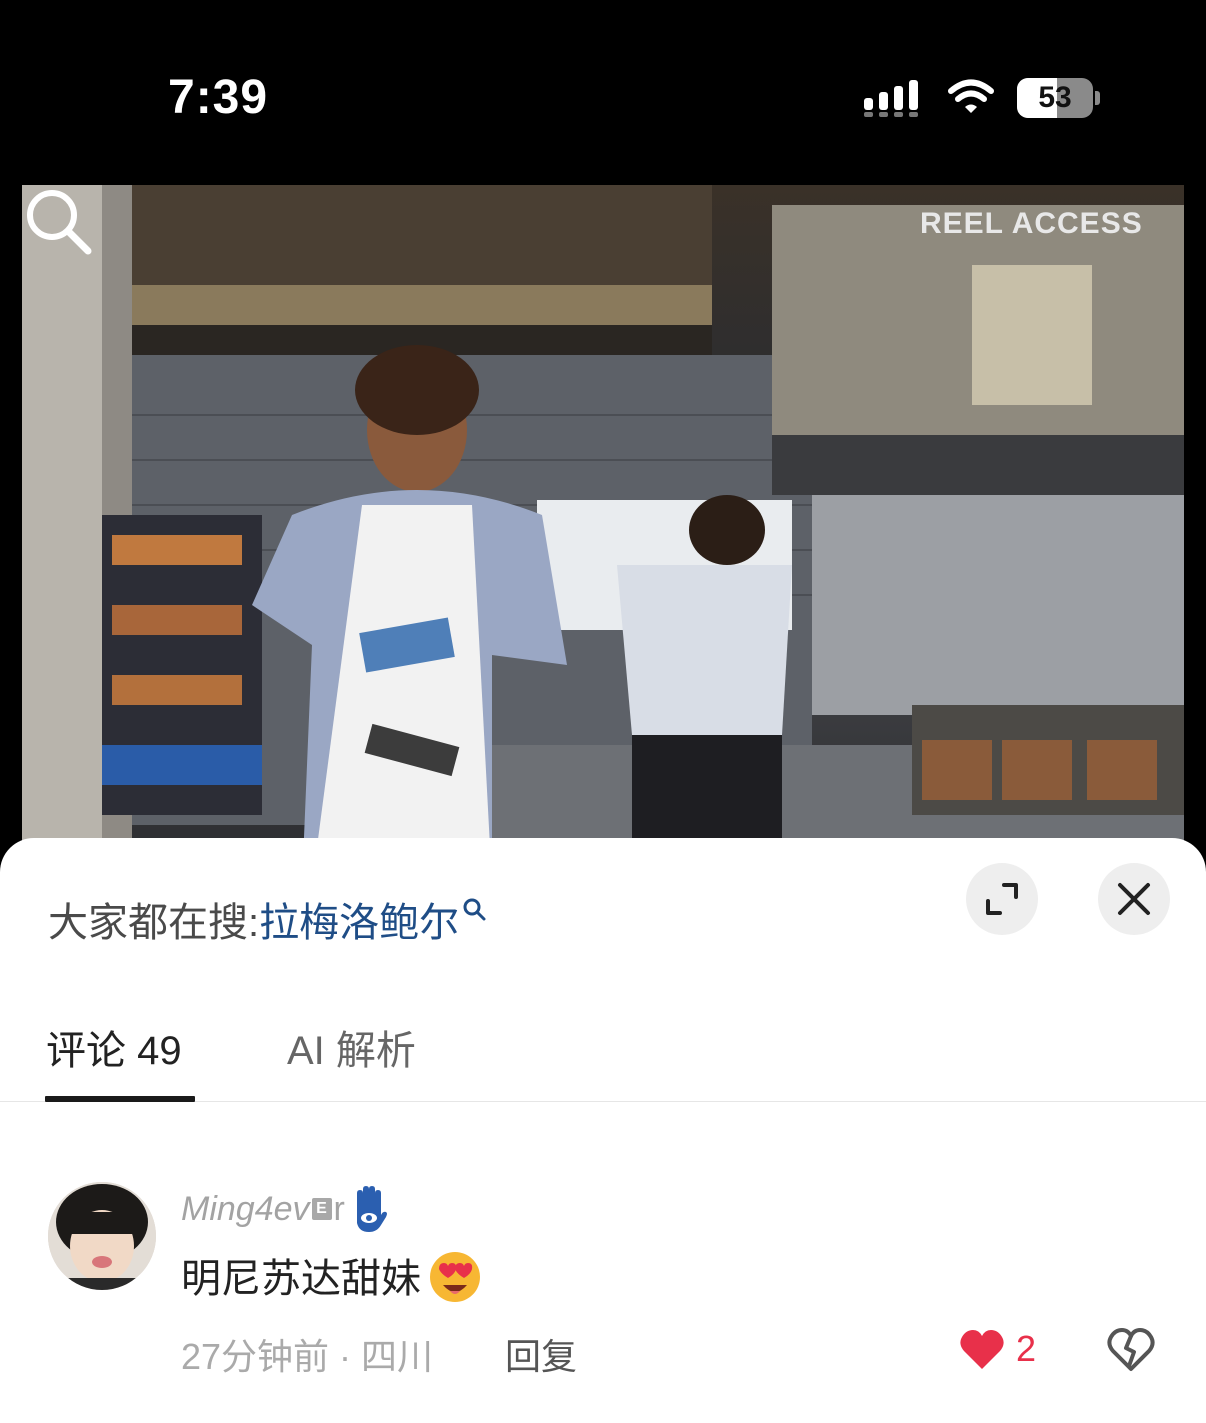 The height and width of the screenshot is (1423, 1206). I want to click on battery-icon: 53, so click(1059, 98).